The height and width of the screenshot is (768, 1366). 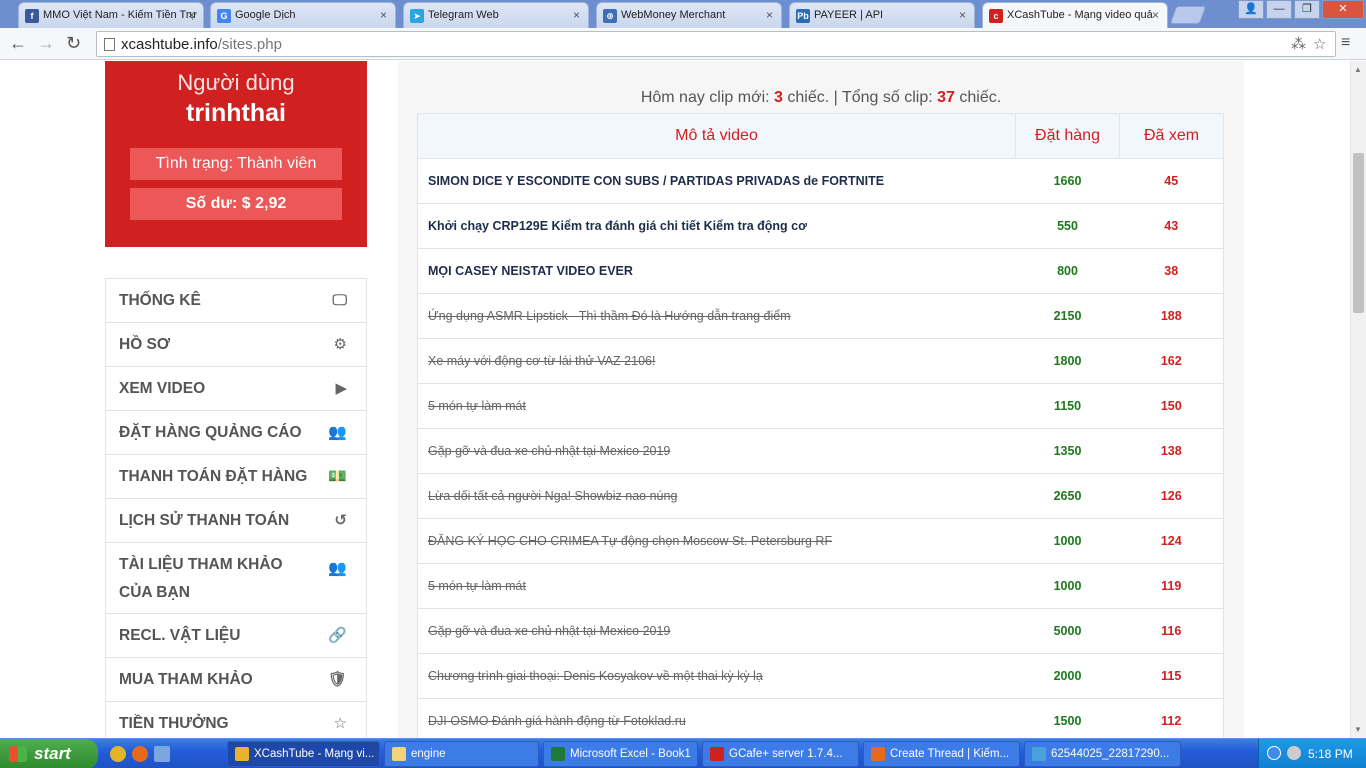 I want to click on browser-tab-4: ⊕ WebMoney Merchant ×, so click(x=689, y=15).